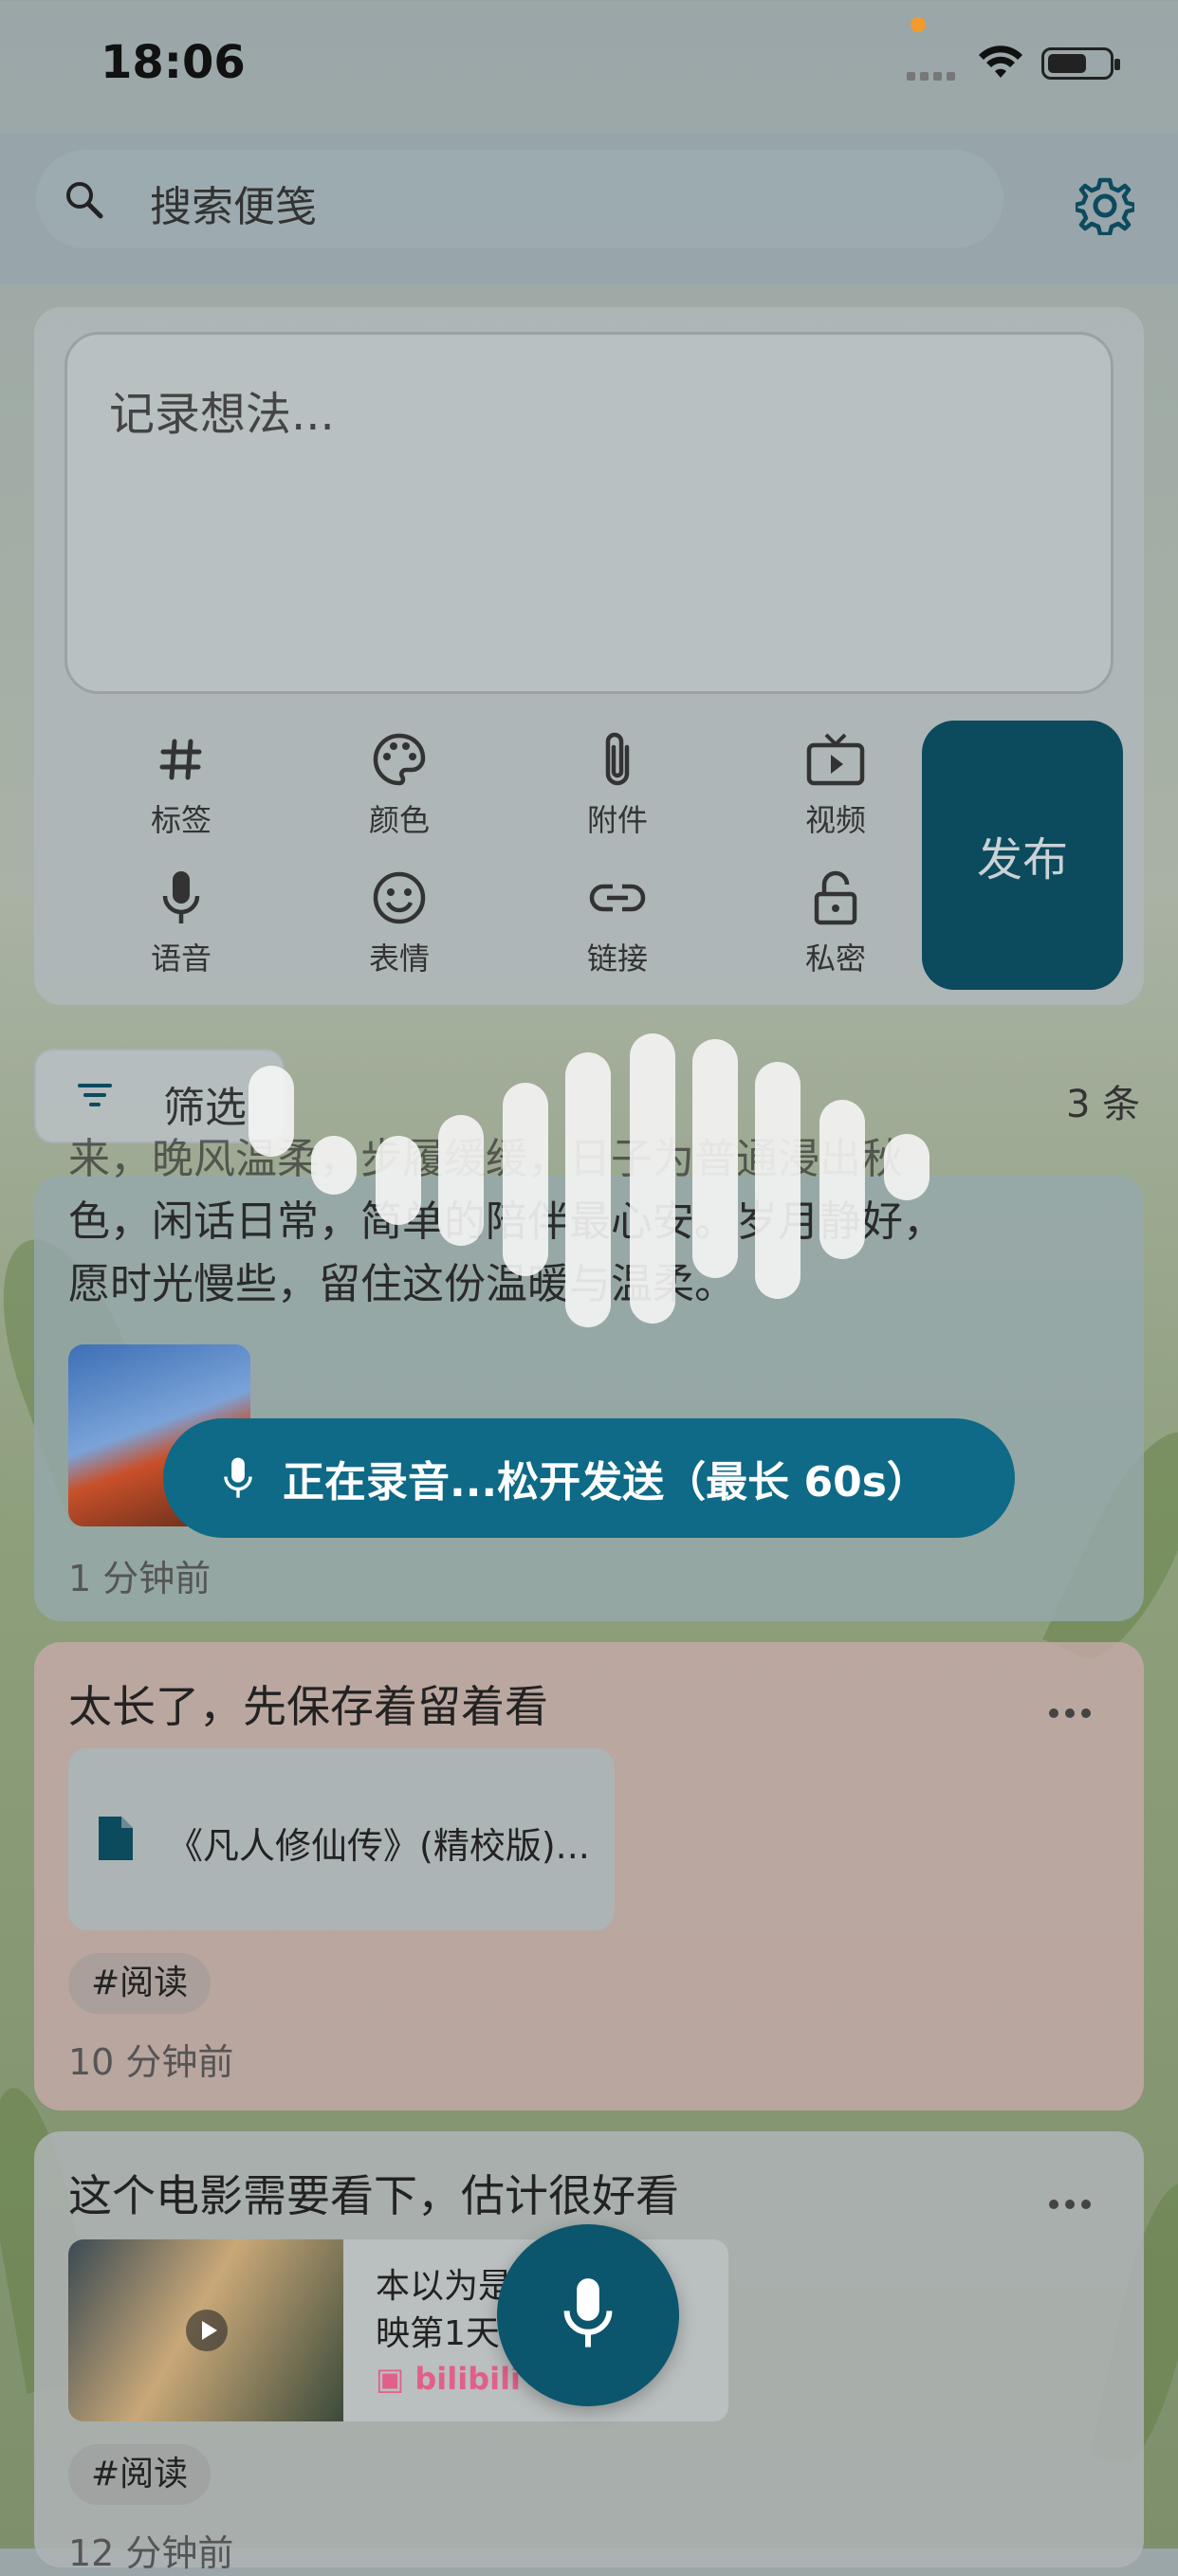 This screenshot has width=1178, height=2576. Describe the element at coordinates (485, 1159) in the screenshot. I see `note-text-line: 来，晚风温柔，步履缓缓，日子为普通浸出秋` at that location.